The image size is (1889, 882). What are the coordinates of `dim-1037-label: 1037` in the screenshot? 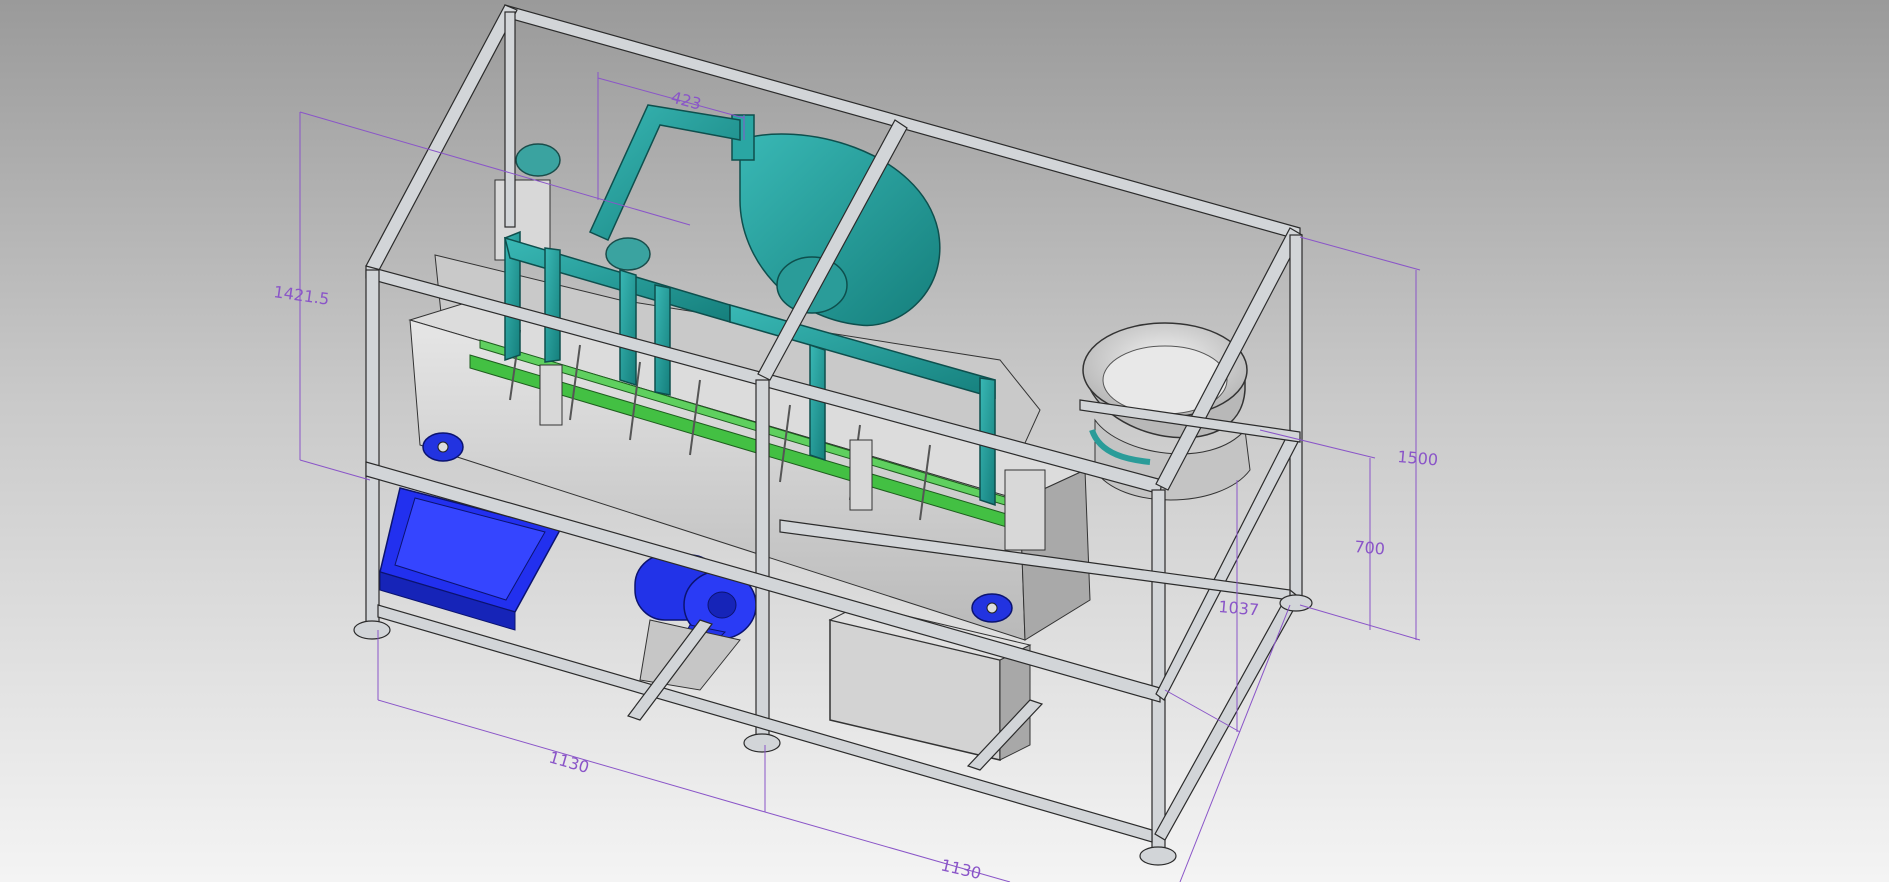 It's located at (1239, 608).